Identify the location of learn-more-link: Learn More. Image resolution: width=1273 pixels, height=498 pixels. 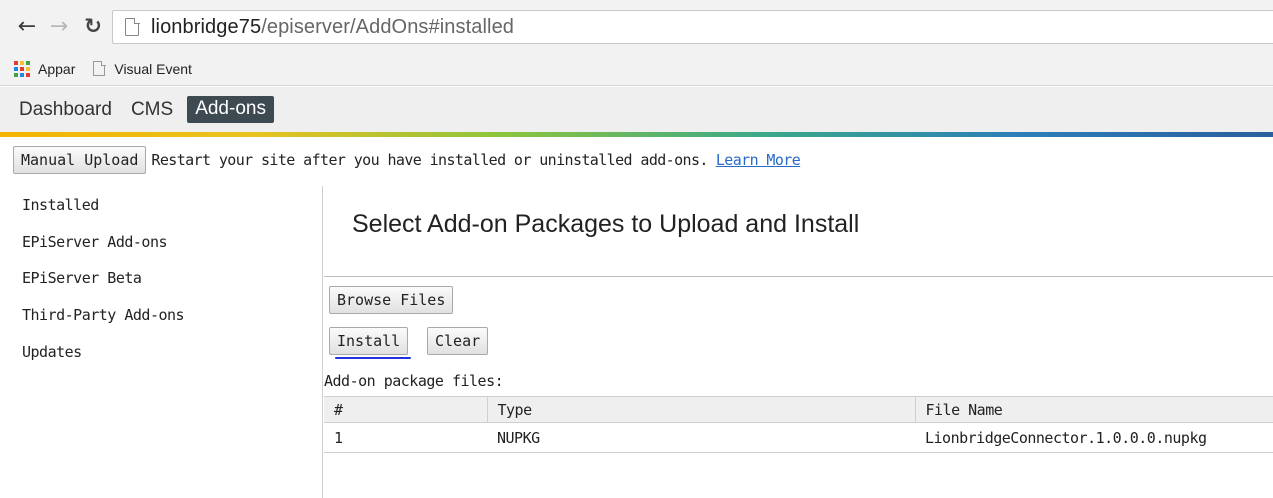
(758, 160).